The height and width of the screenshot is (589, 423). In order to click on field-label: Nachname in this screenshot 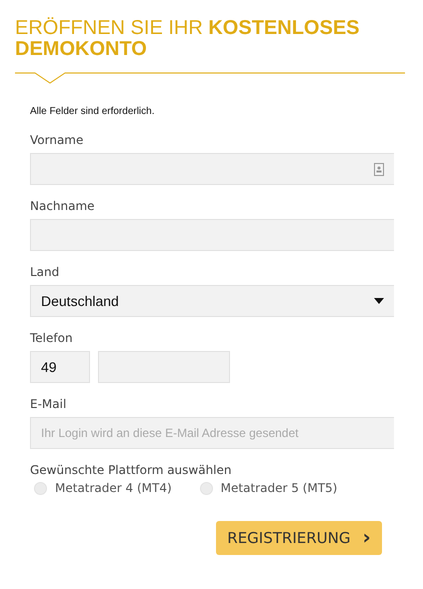, I will do `click(62, 206)`.